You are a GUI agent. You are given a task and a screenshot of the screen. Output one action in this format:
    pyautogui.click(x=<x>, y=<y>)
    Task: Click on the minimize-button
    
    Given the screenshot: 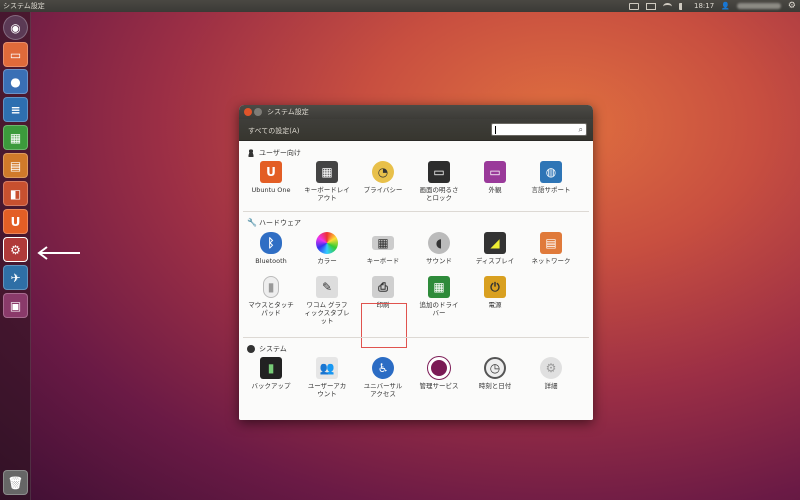 What is the action you would take?
    pyautogui.click(x=258, y=112)
    